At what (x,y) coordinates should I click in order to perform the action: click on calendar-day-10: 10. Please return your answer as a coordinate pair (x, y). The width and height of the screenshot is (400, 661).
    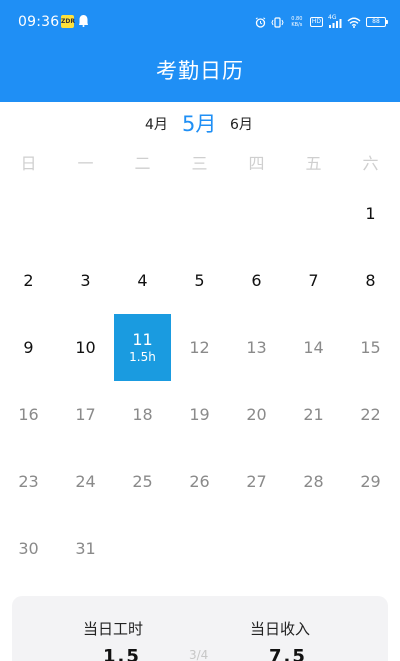
    Looking at the image, I should click on (85, 347).